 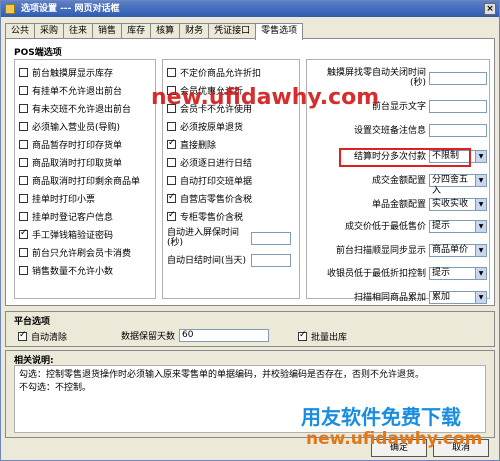 I want to click on col3-field-row: 单品金额配置 实收实收 ▼, so click(x=399, y=204).